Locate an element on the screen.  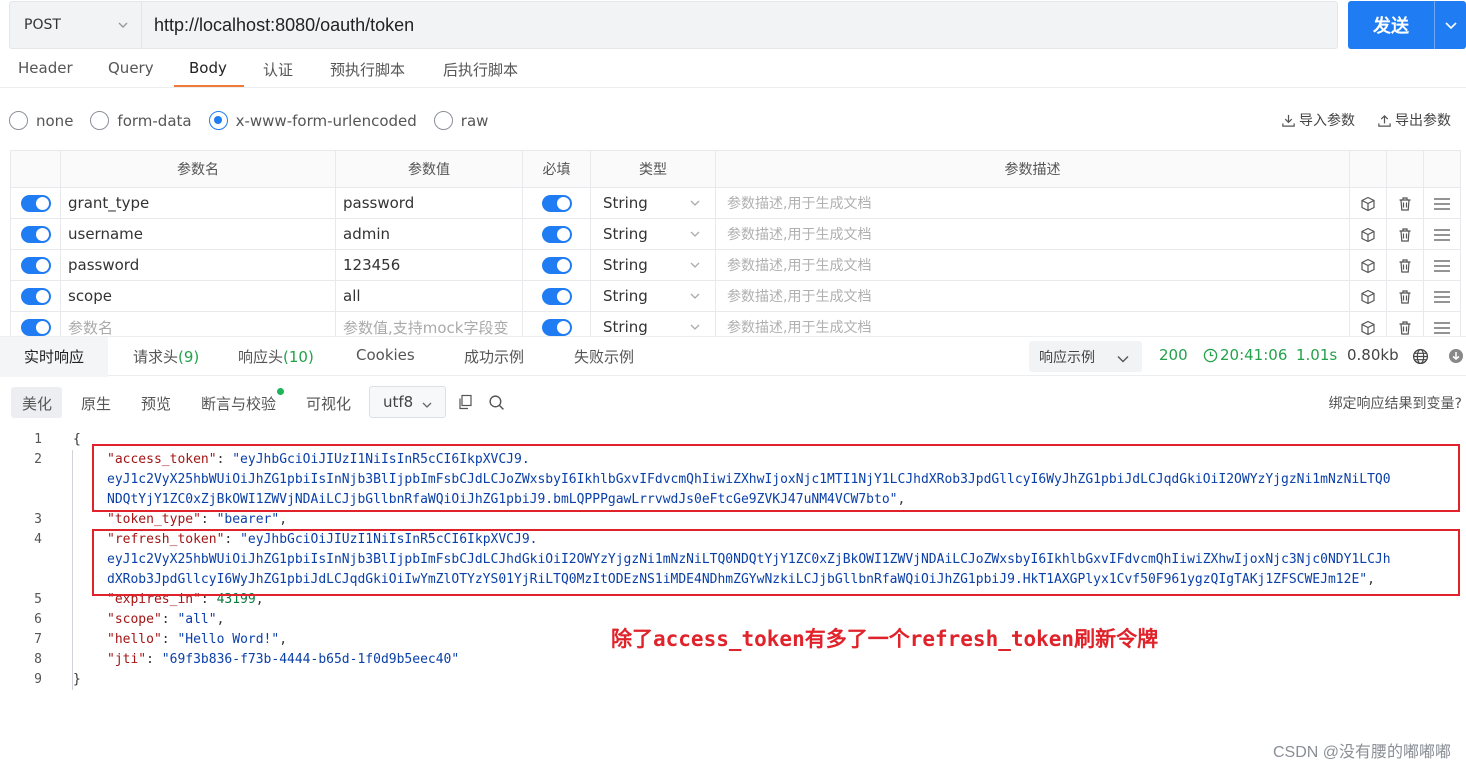
globe-icon is located at coordinates (1420, 356).